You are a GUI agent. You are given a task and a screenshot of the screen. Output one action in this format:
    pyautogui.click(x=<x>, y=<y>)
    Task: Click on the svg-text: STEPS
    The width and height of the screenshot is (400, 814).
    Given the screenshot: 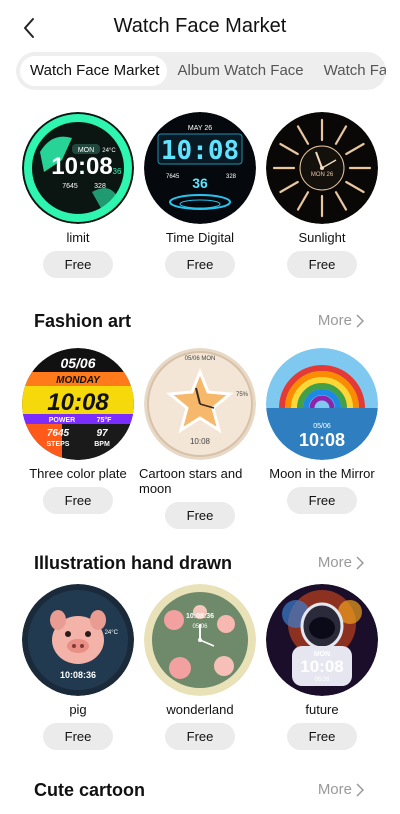 What is the action you would take?
    pyautogui.click(x=58, y=444)
    